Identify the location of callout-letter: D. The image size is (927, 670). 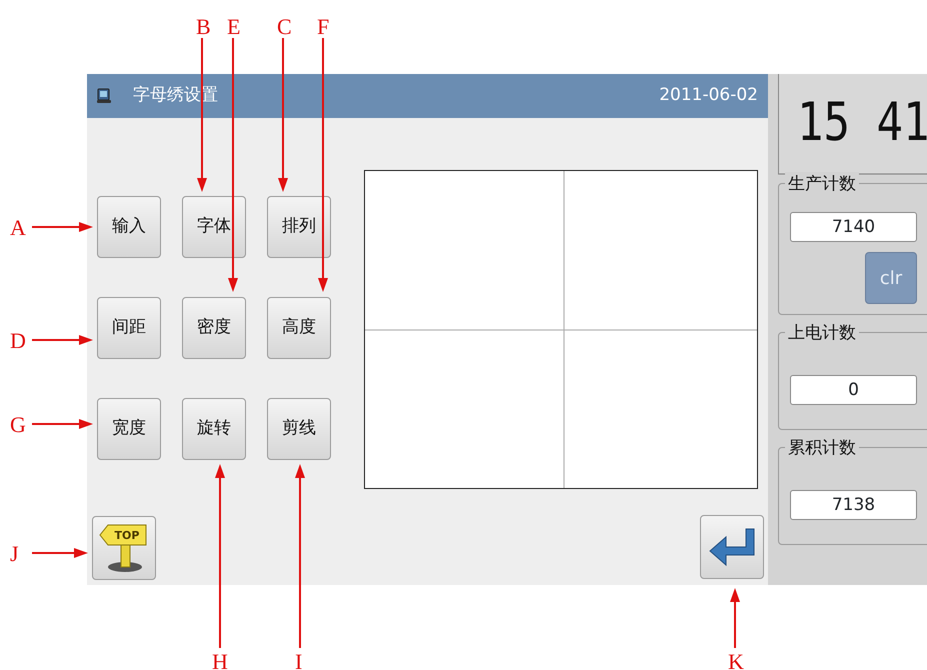
(18, 341).